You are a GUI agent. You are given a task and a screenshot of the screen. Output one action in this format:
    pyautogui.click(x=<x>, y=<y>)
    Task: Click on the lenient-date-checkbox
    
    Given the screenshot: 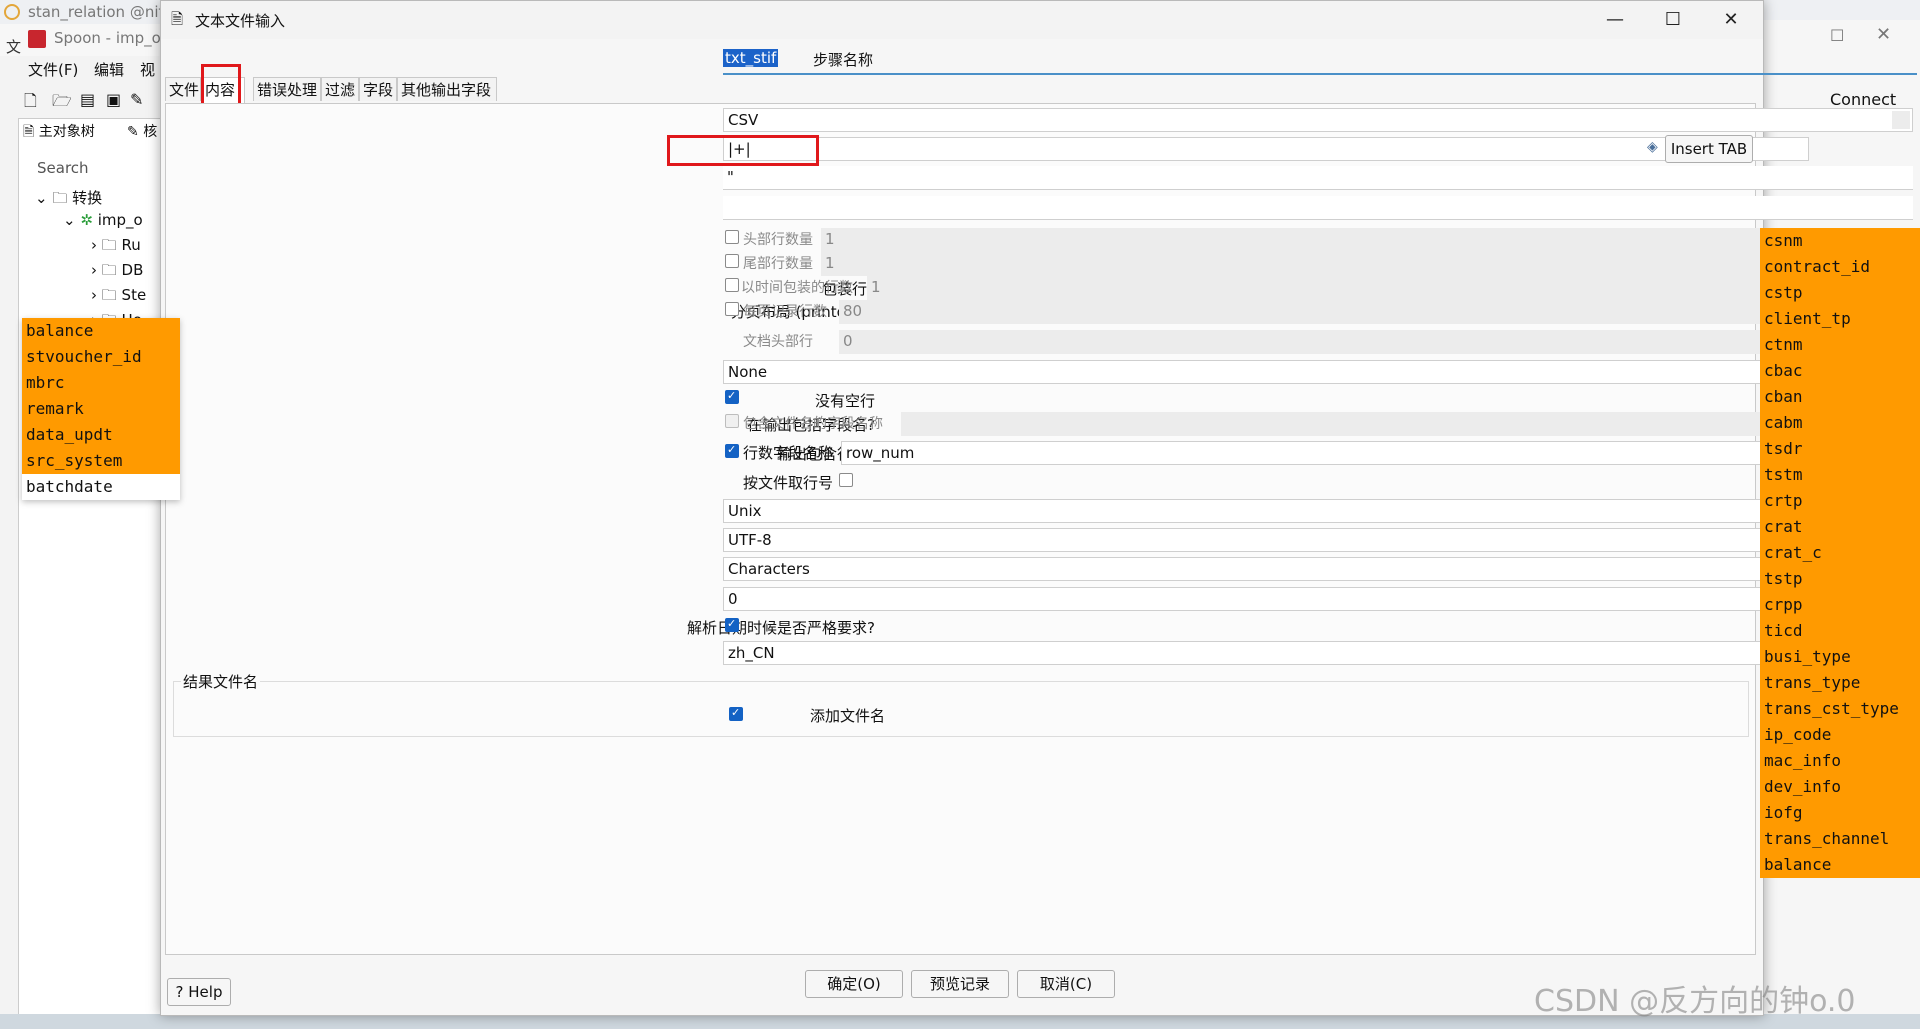 What is the action you would take?
    pyautogui.click(x=732, y=624)
    